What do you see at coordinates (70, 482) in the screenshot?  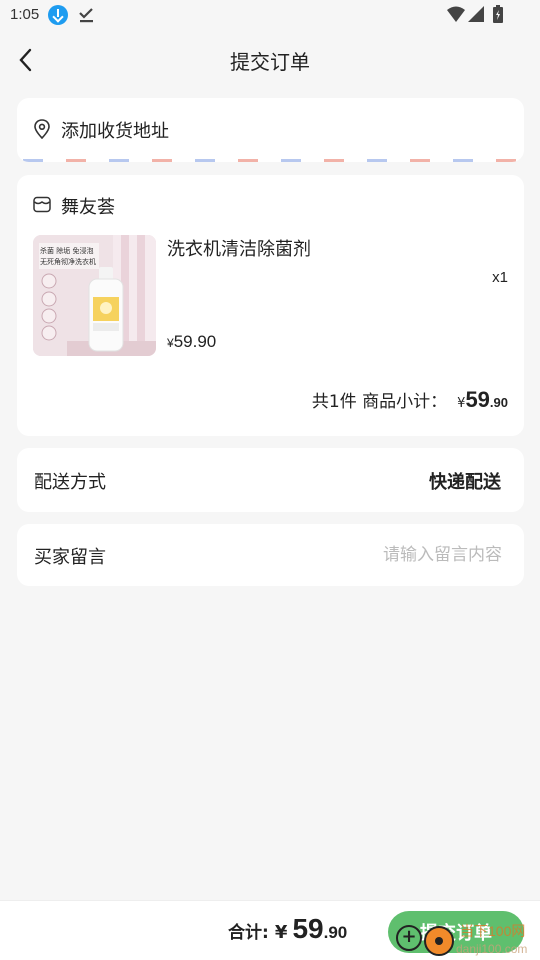 I see `delivery-label: 配送方式` at bounding box center [70, 482].